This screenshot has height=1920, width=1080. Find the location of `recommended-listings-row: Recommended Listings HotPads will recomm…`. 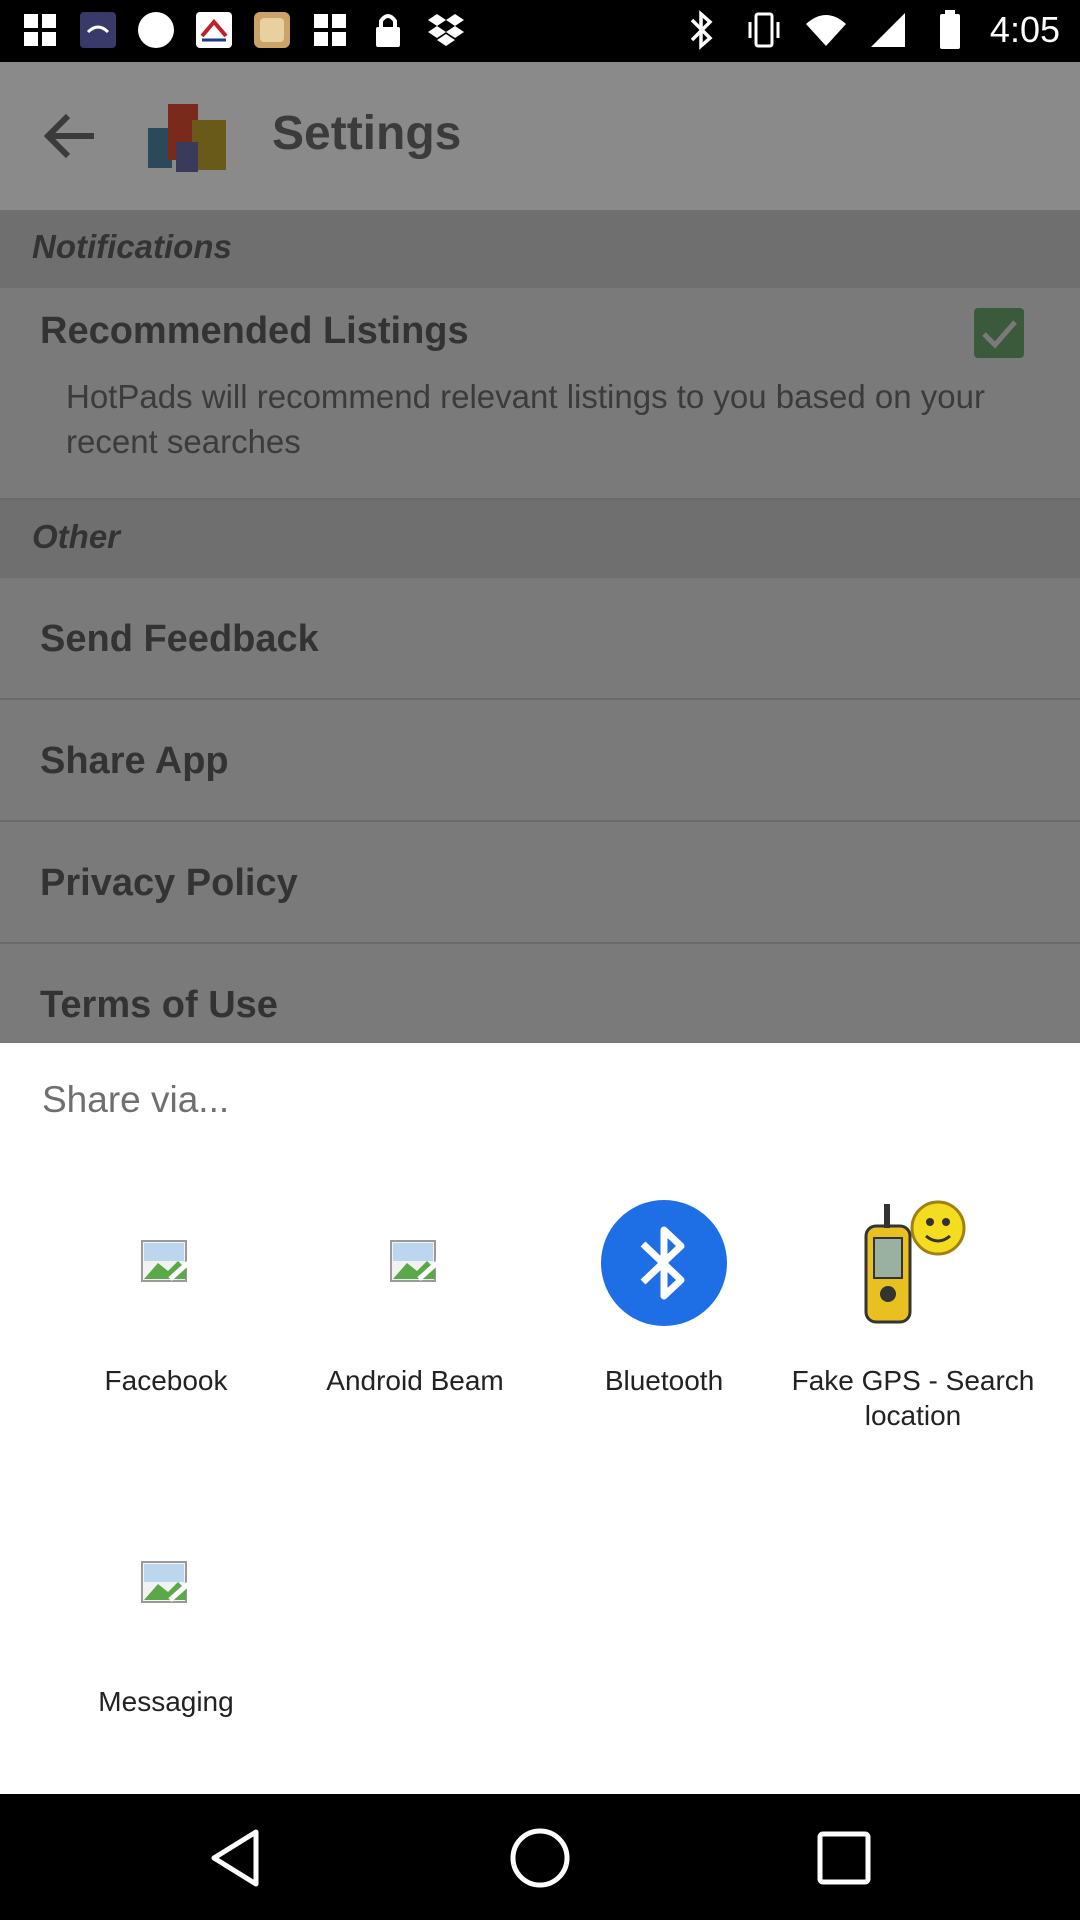

recommended-listings-row: Recommended Listings HotPads will recomm… is located at coordinates (540, 394).